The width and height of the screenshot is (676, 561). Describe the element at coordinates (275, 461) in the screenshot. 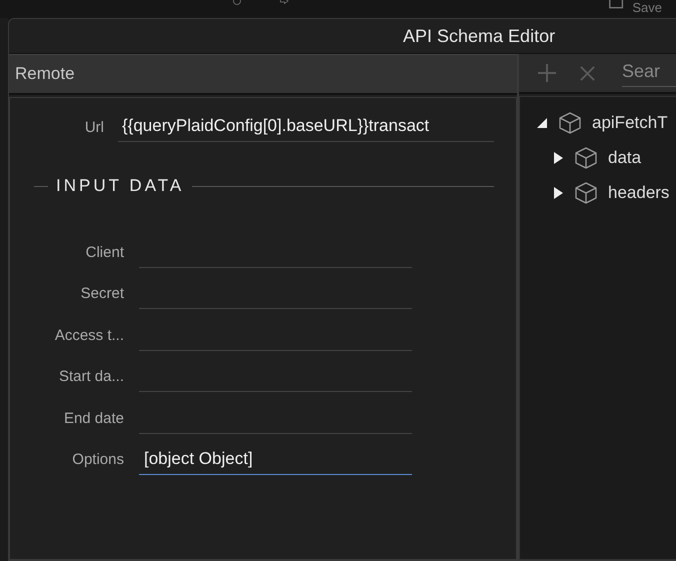

I see `input-field: [object Object]` at that location.